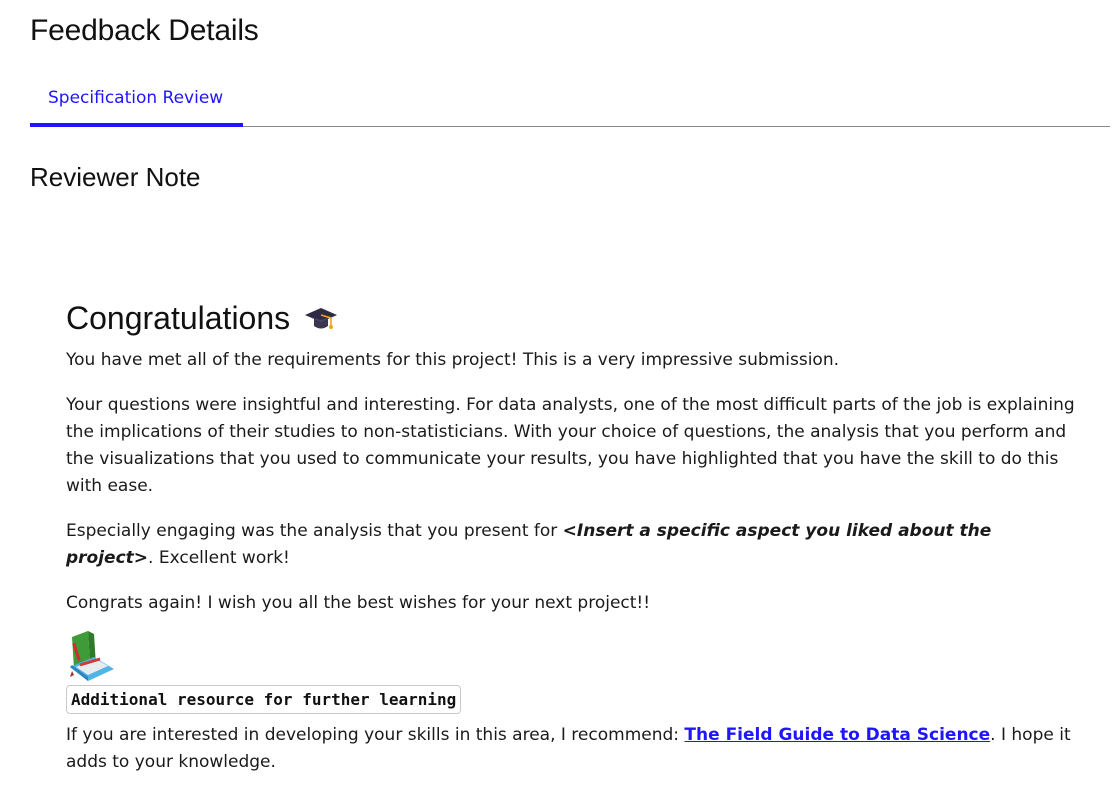 This screenshot has width=1117, height=802. Describe the element at coordinates (264, 699) in the screenshot. I see `resource-badge: Additional resource for further learning` at that location.